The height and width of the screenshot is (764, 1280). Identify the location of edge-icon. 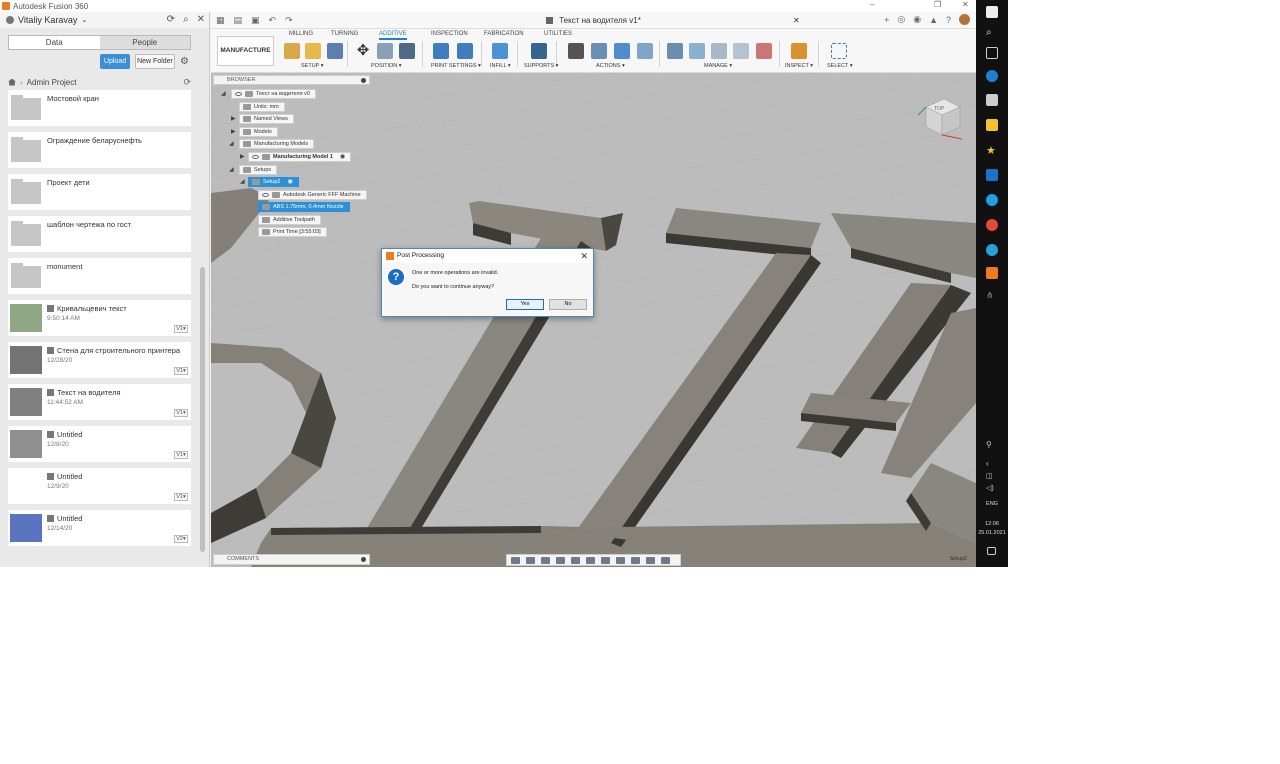
(992, 76).